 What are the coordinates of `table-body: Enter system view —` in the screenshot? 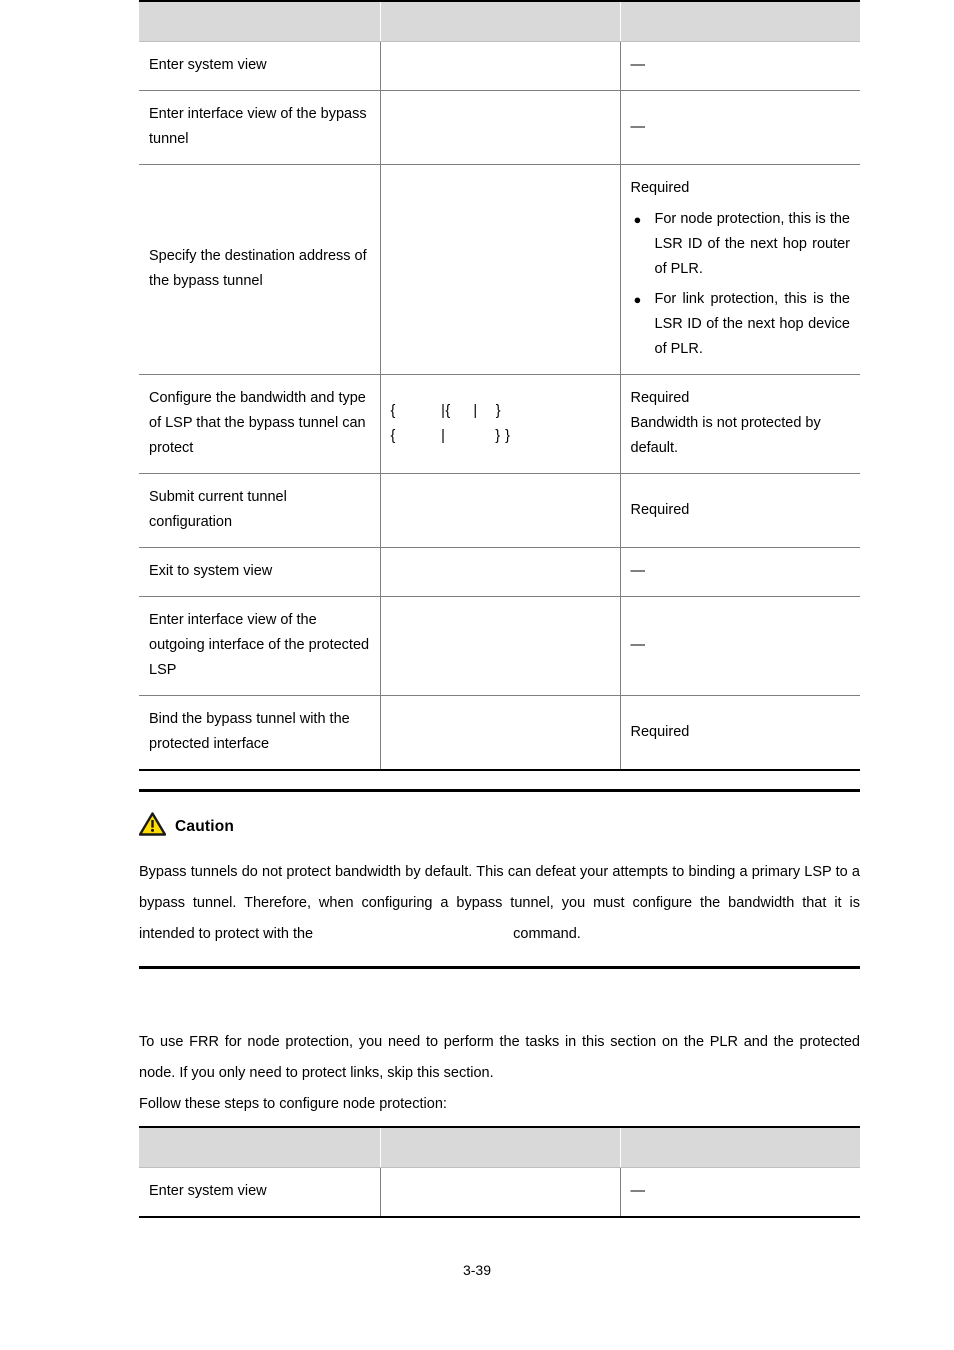 It's located at (499, 1192).